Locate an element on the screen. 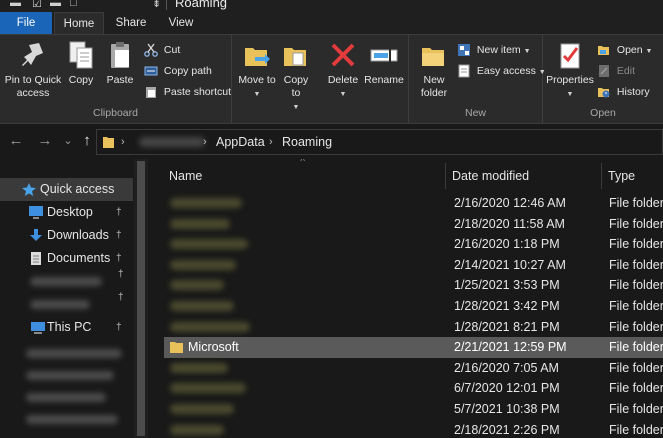 This screenshot has width=663, height=438. pin-to-quick-access-label: Pin to Quick access is located at coordinates (33, 86).